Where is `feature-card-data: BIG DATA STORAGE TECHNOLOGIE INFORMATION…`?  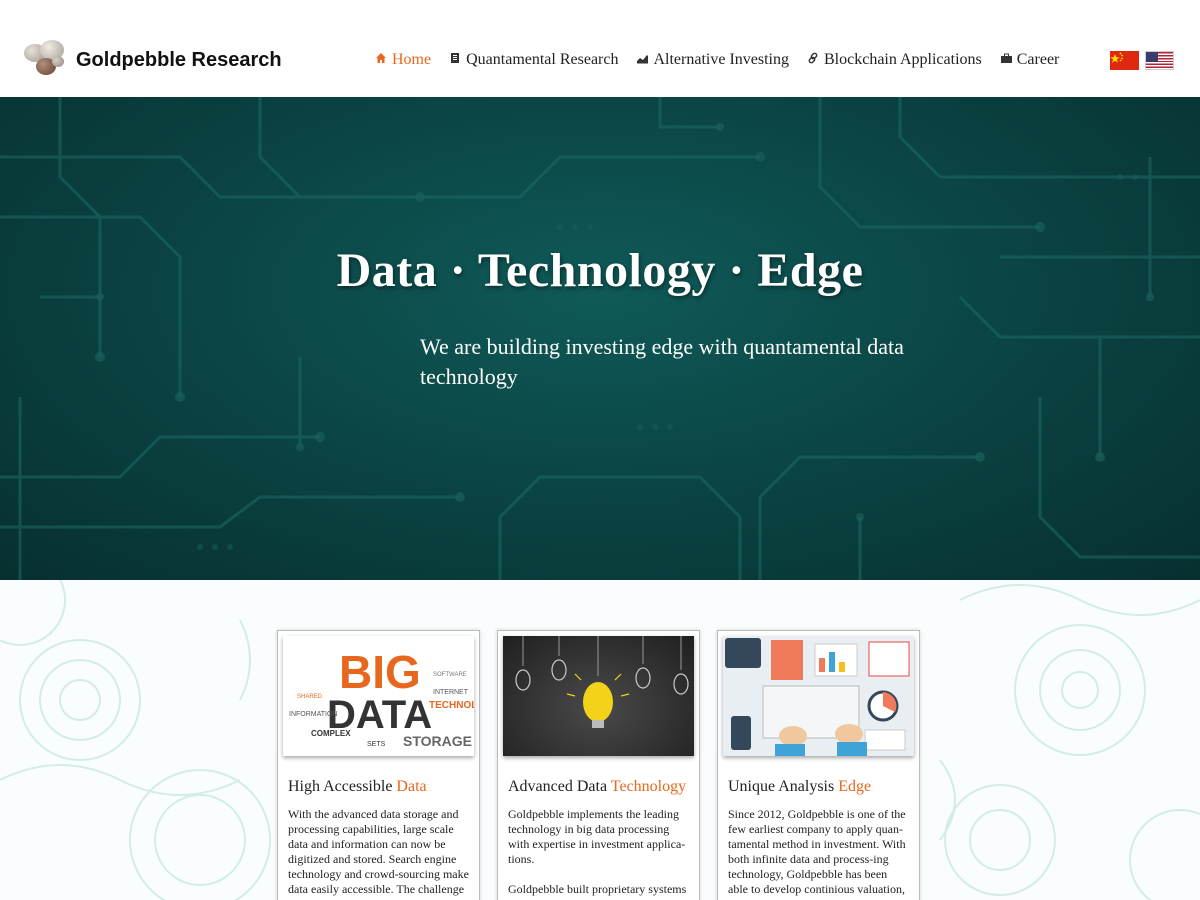 feature-card-data: BIG DATA STORAGE TECHNOLOGIE INFORMATION… is located at coordinates (378, 765).